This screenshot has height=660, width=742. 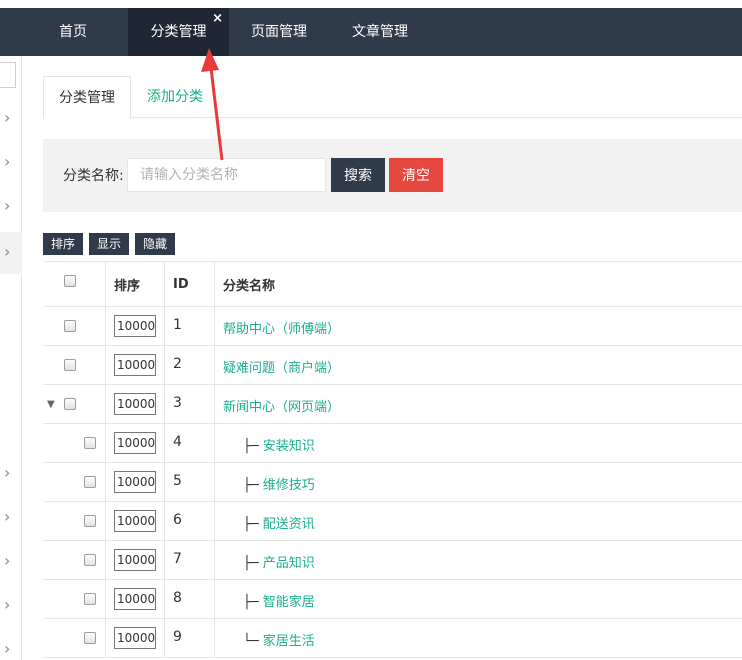 I want to click on category-name-link: 疑难问题（商户端）, so click(x=281, y=366).